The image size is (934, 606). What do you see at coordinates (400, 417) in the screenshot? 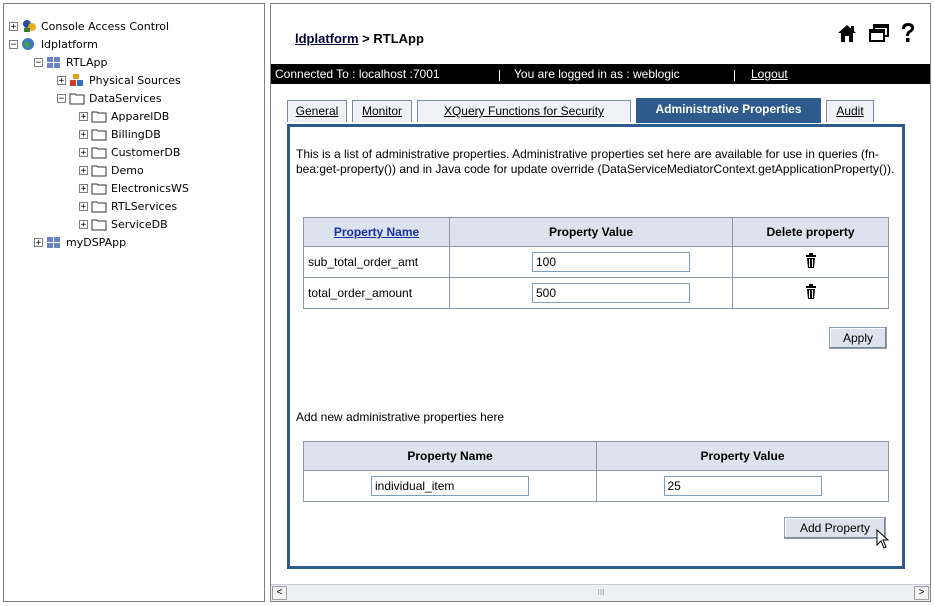
I see `add-properties-heading: Add new administrative properties here` at bounding box center [400, 417].